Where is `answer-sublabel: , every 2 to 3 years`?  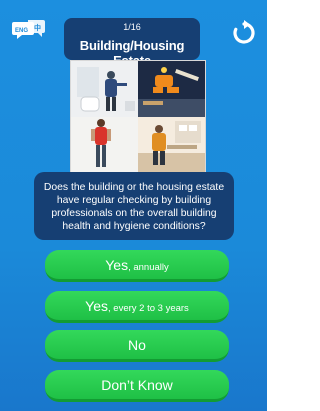
answer-sublabel: , every 2 to 3 years is located at coordinates (148, 308).